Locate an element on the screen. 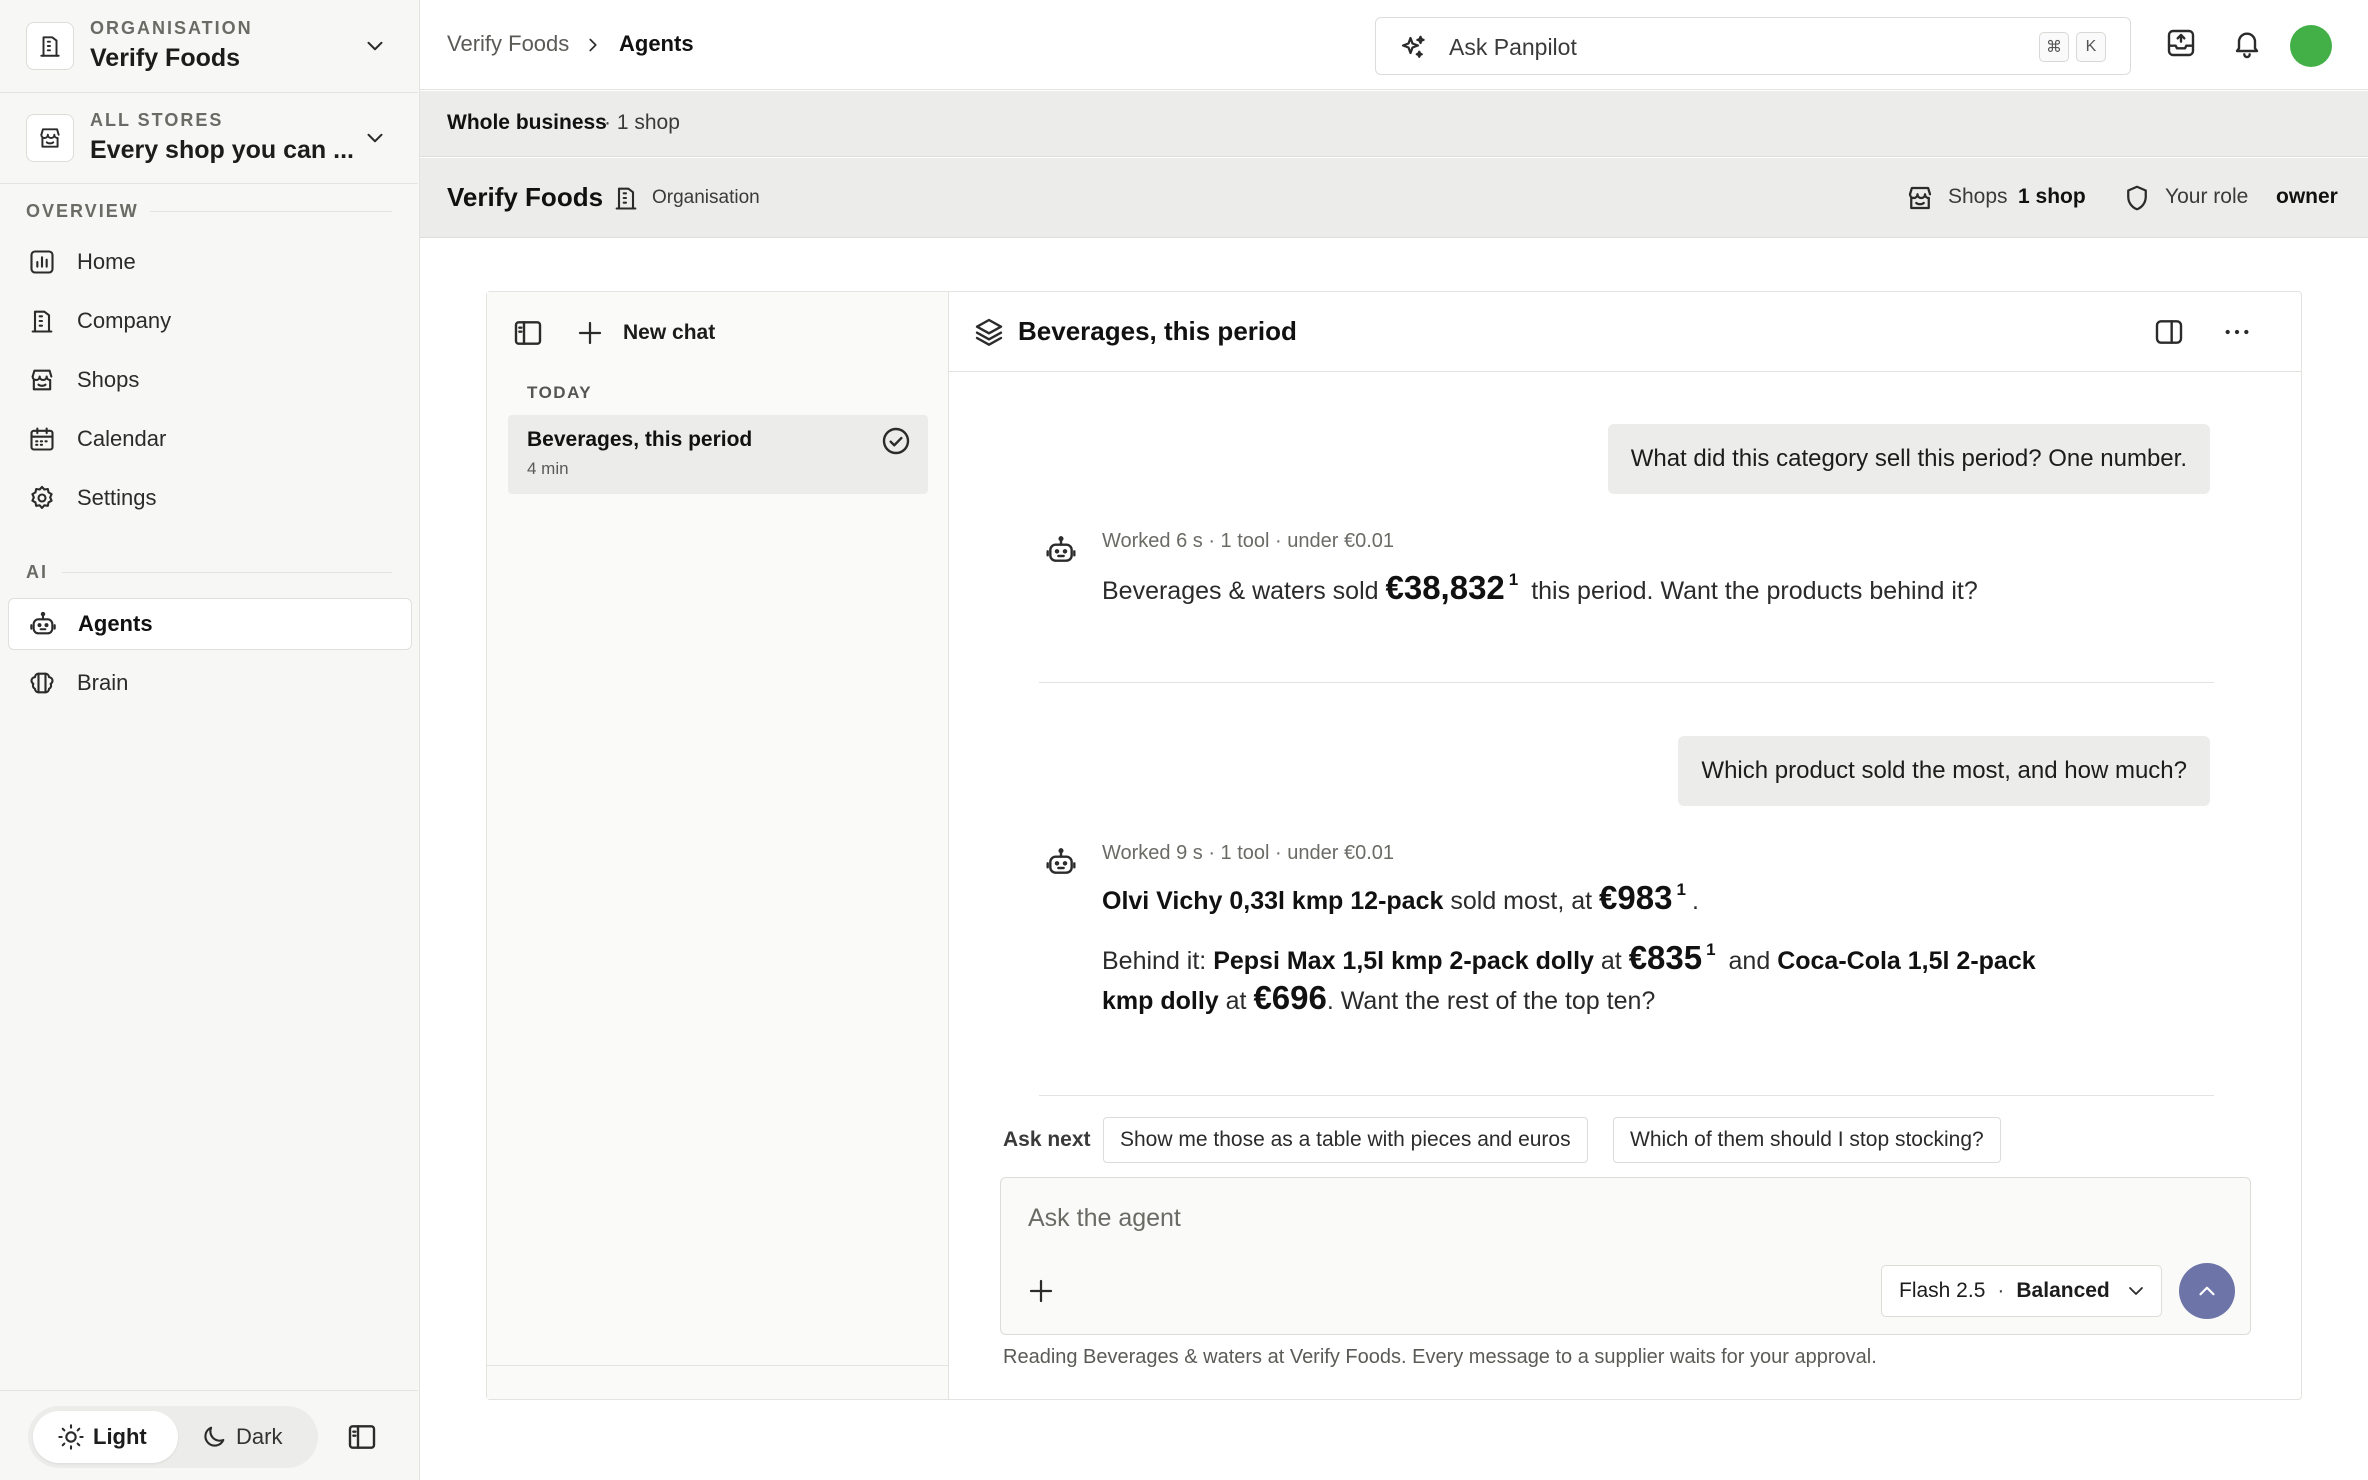 This screenshot has height=1480, width=2368. organisation-type: Organisation is located at coordinates (706, 197).